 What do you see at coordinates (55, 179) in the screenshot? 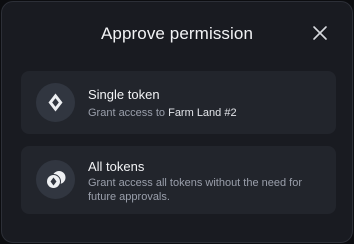
I see `all-tokens-icon` at bounding box center [55, 179].